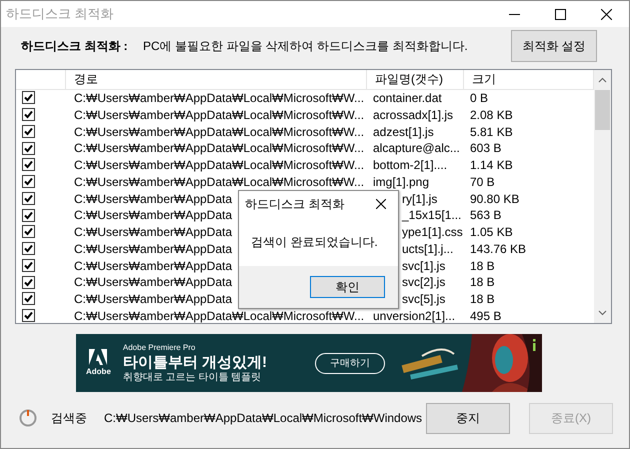 The height and width of the screenshot is (449, 630). Describe the element at coordinates (98, 372) in the screenshot. I see `logo-text: Adobe` at that location.